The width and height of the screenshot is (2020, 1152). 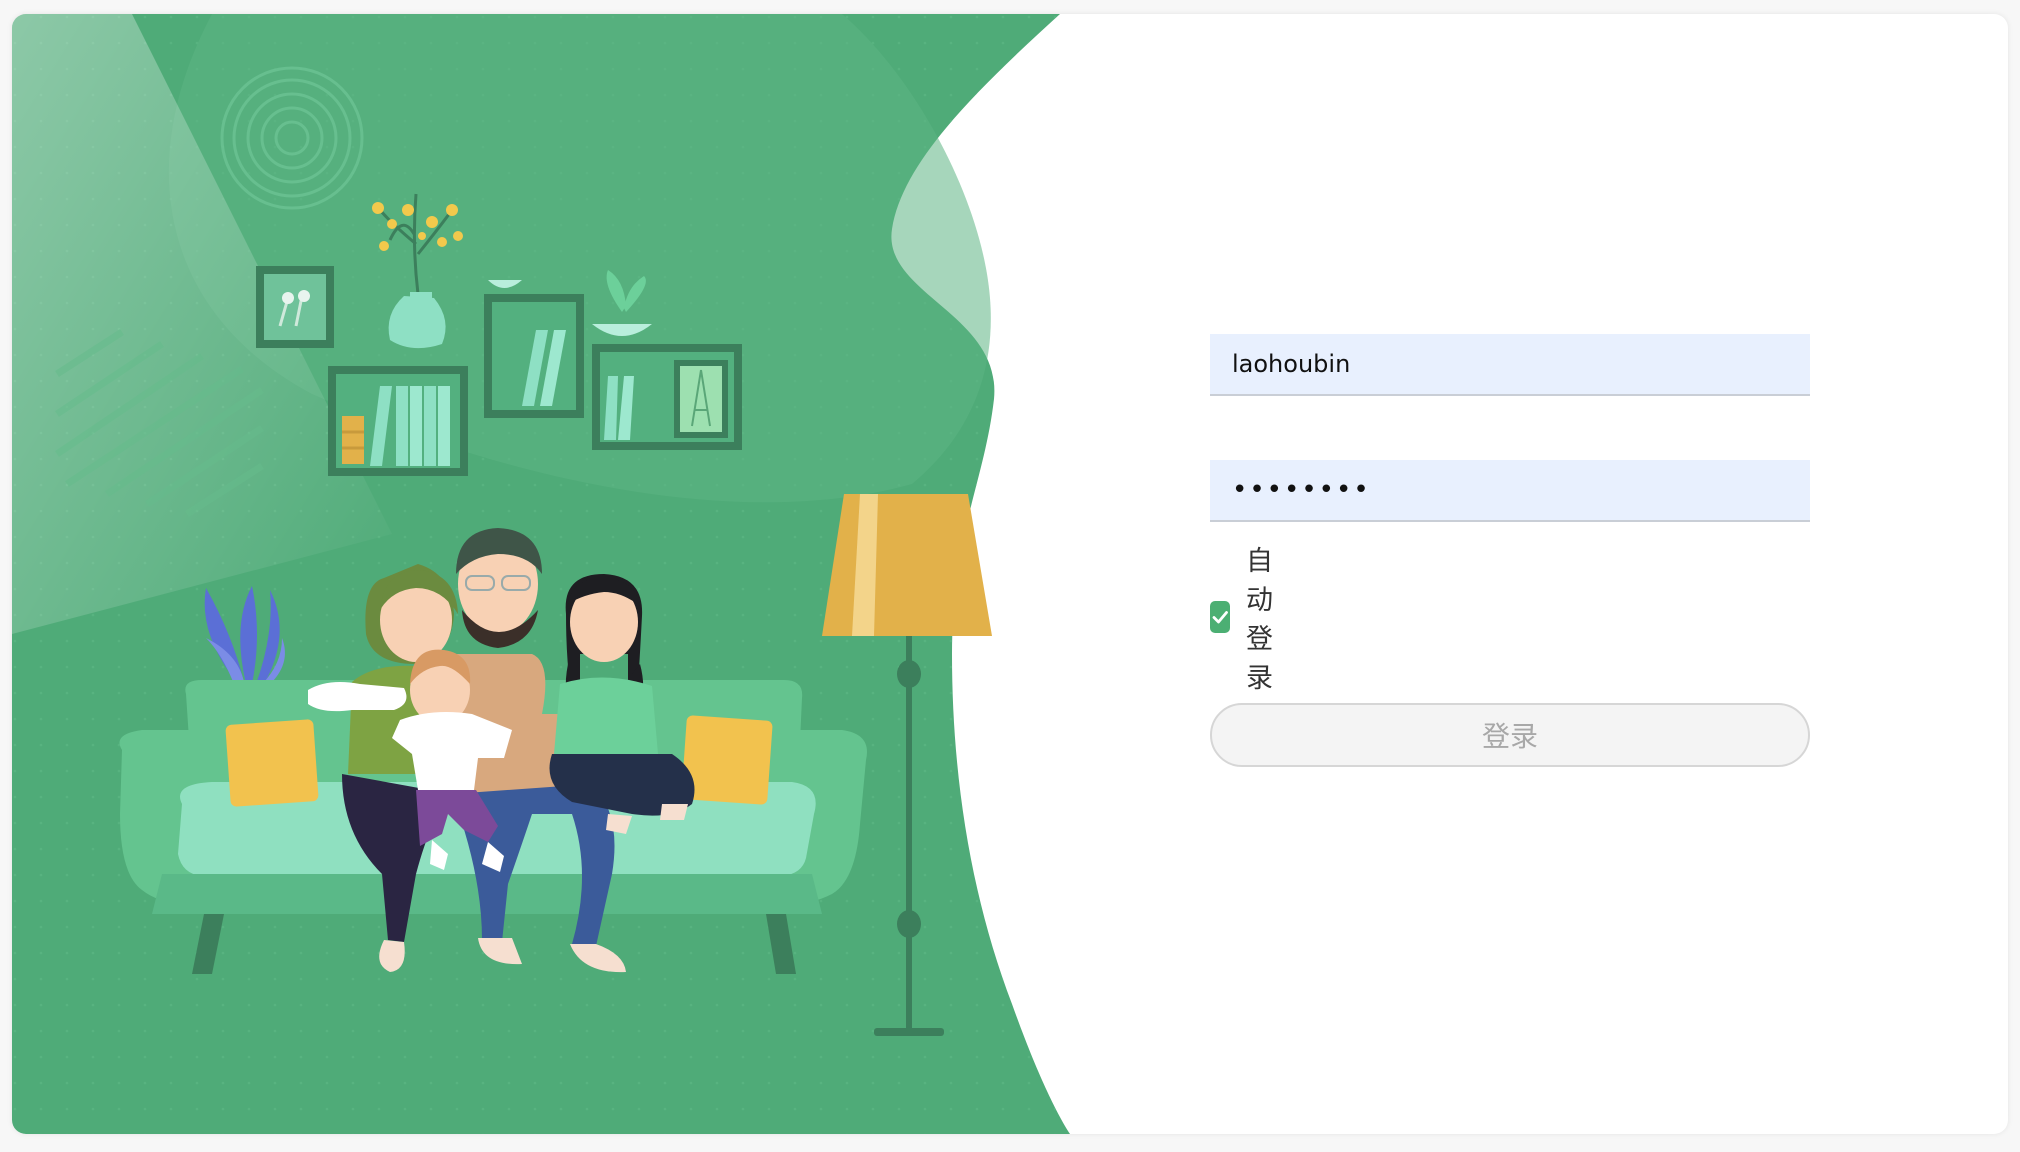 I want to click on password-input, so click(x=1510, y=491).